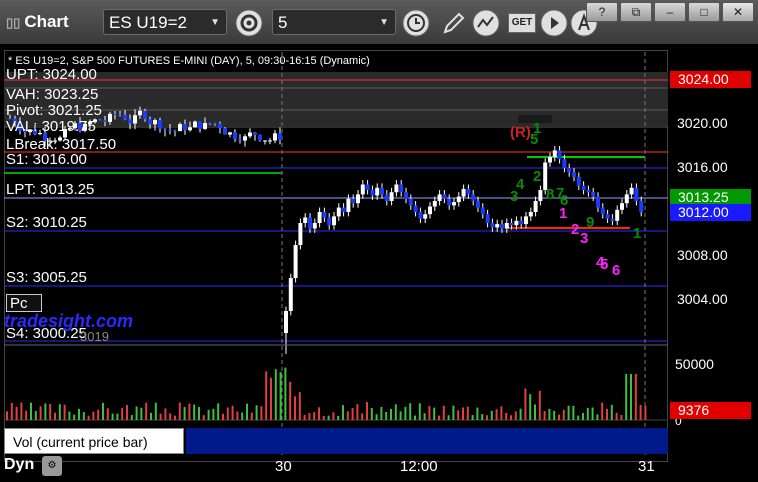 The height and width of the screenshot is (482, 758). I want to click on close-icon: ✕, so click(175, 434).